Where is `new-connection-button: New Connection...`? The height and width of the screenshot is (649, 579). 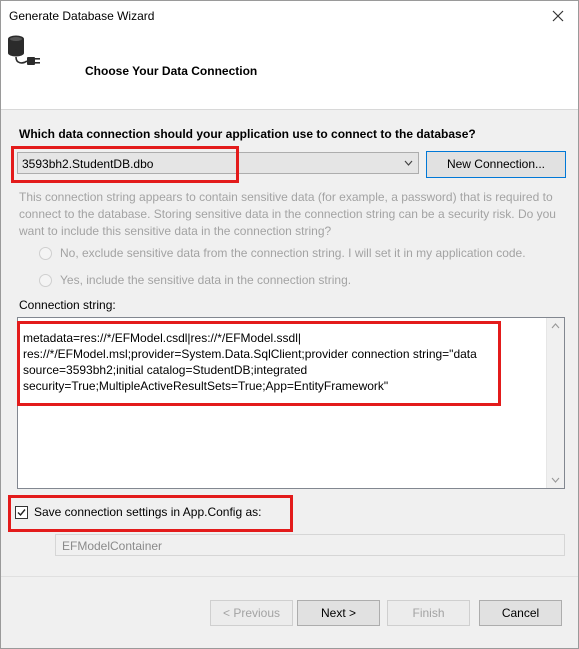 new-connection-button: New Connection... is located at coordinates (496, 164).